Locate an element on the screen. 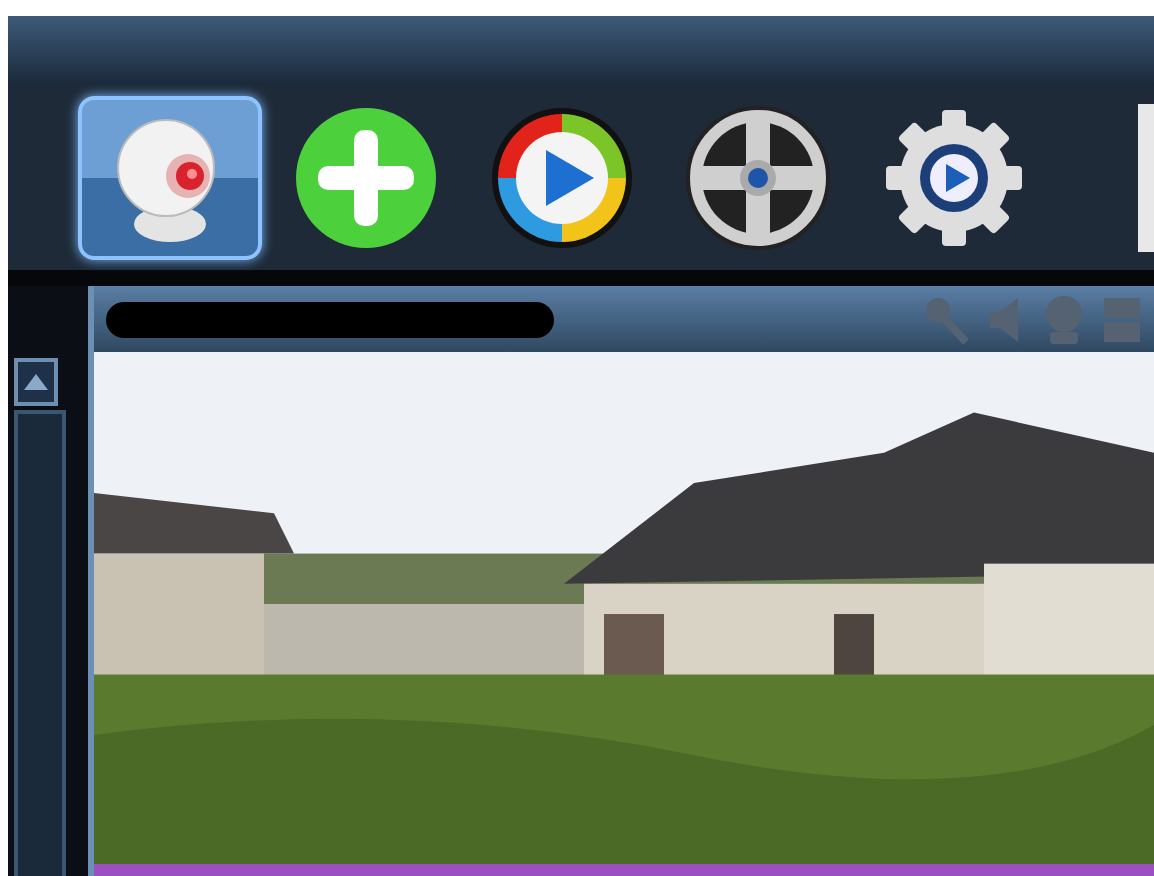 This screenshot has height=876, width=1154. up-arrow-icon is located at coordinates (36, 382).